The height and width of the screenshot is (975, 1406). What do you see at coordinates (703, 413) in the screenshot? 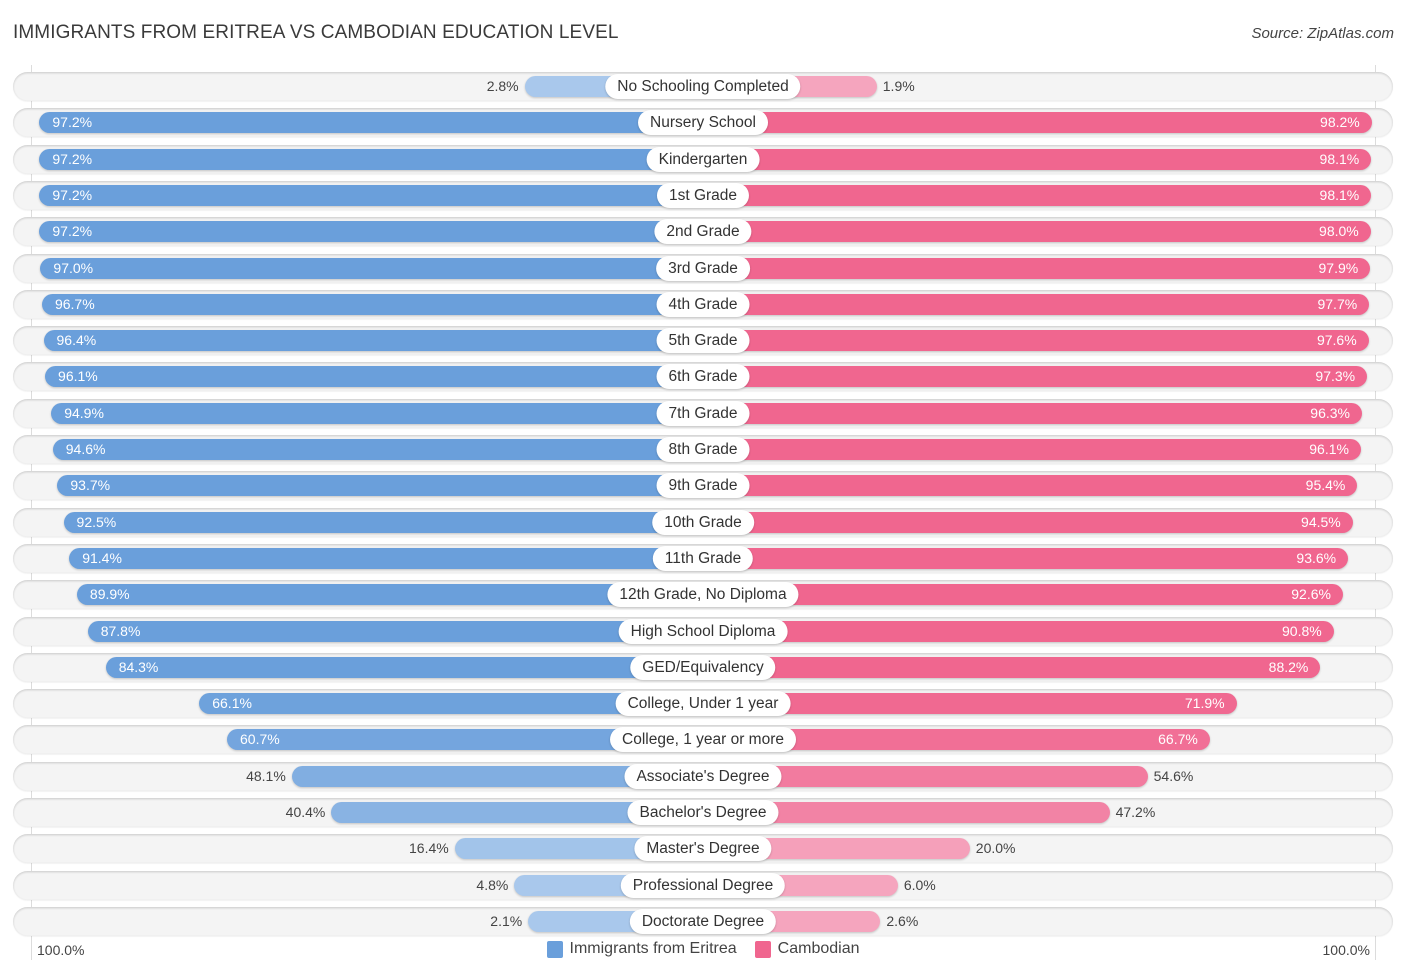
I see `category-label: 7th Grade` at bounding box center [703, 413].